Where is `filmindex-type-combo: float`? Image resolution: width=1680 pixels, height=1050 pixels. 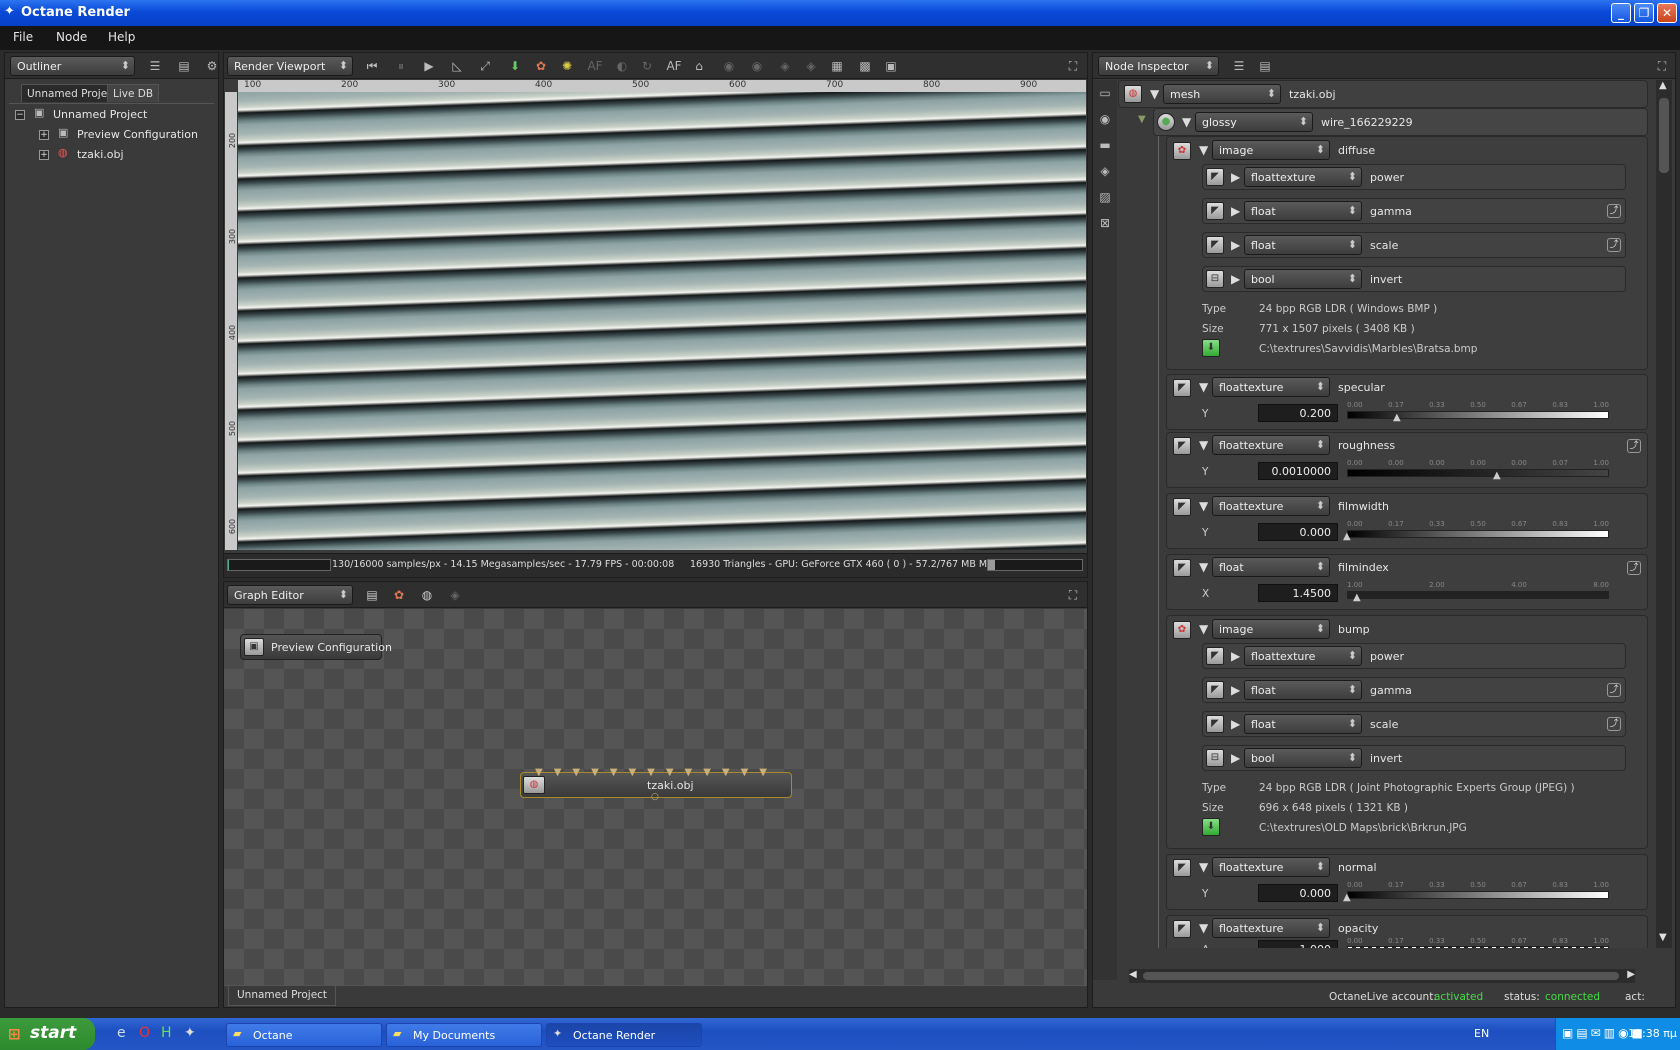 filmindex-type-combo: float is located at coordinates (1271, 567).